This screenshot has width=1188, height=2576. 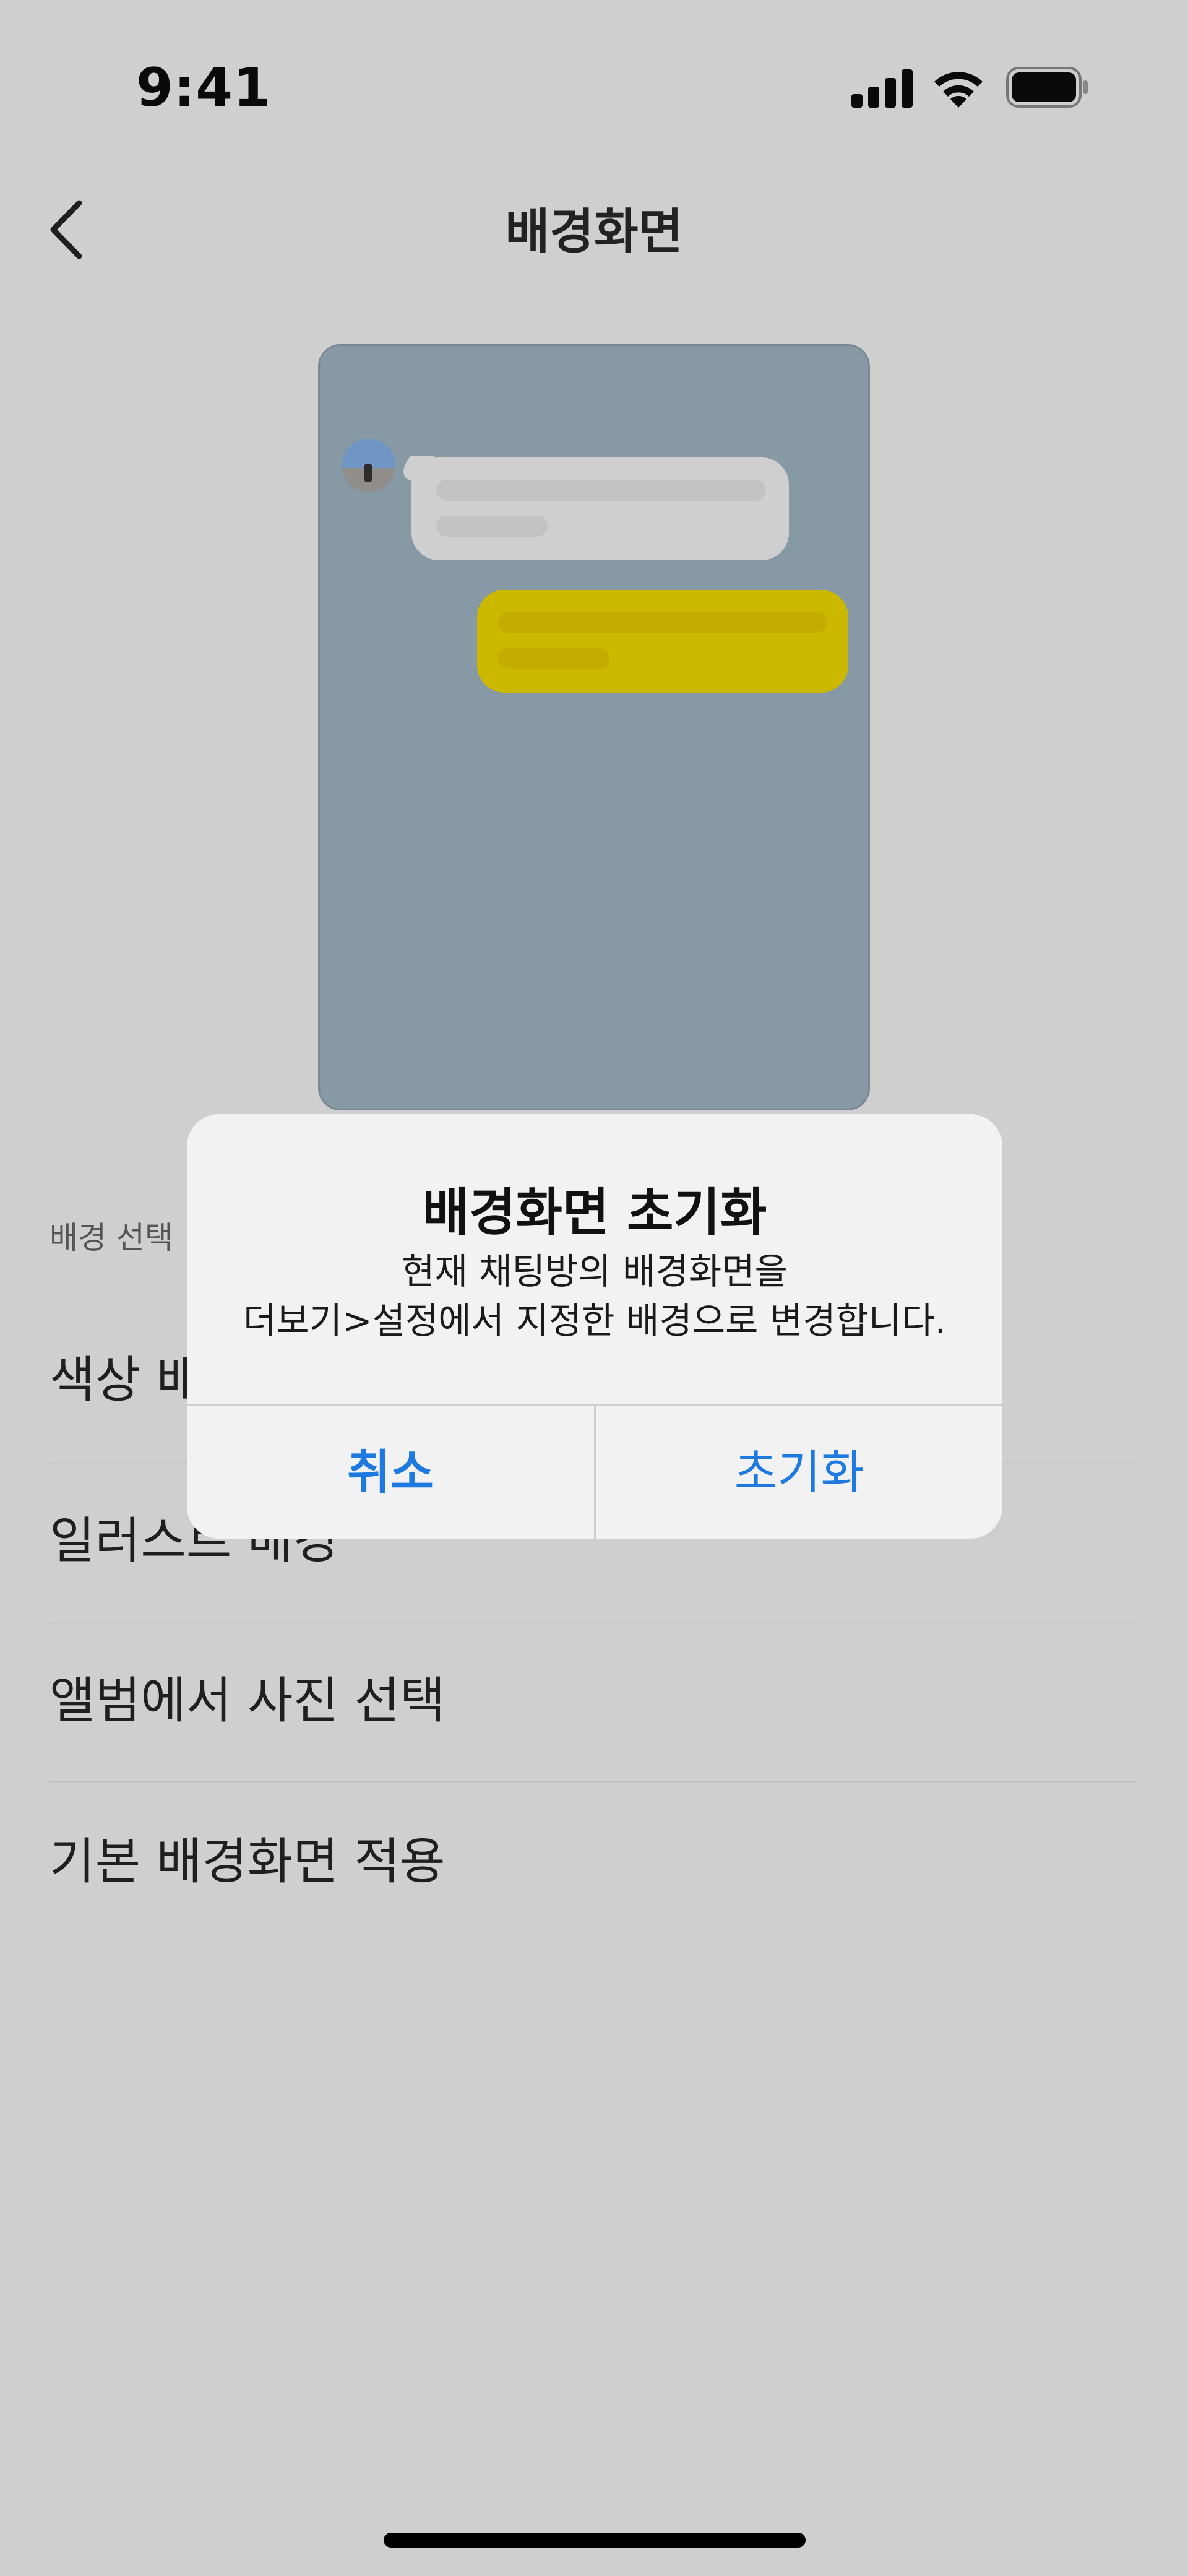 What do you see at coordinates (1047, 87) in the screenshot?
I see `battery-icon` at bounding box center [1047, 87].